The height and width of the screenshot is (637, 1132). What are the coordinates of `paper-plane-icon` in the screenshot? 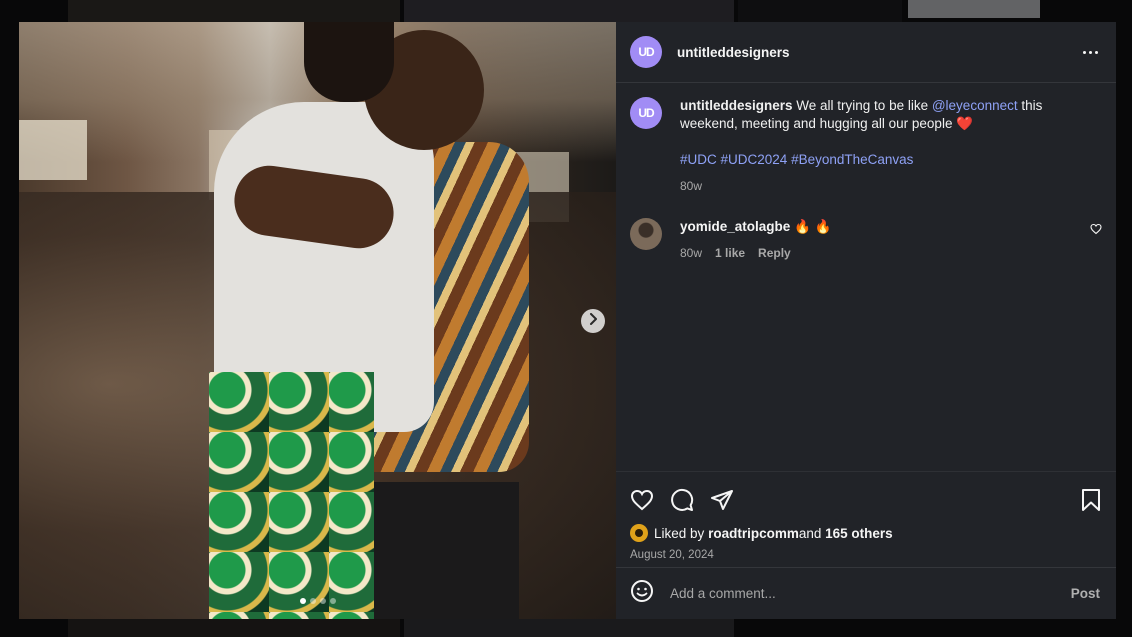 It's located at (722, 502).